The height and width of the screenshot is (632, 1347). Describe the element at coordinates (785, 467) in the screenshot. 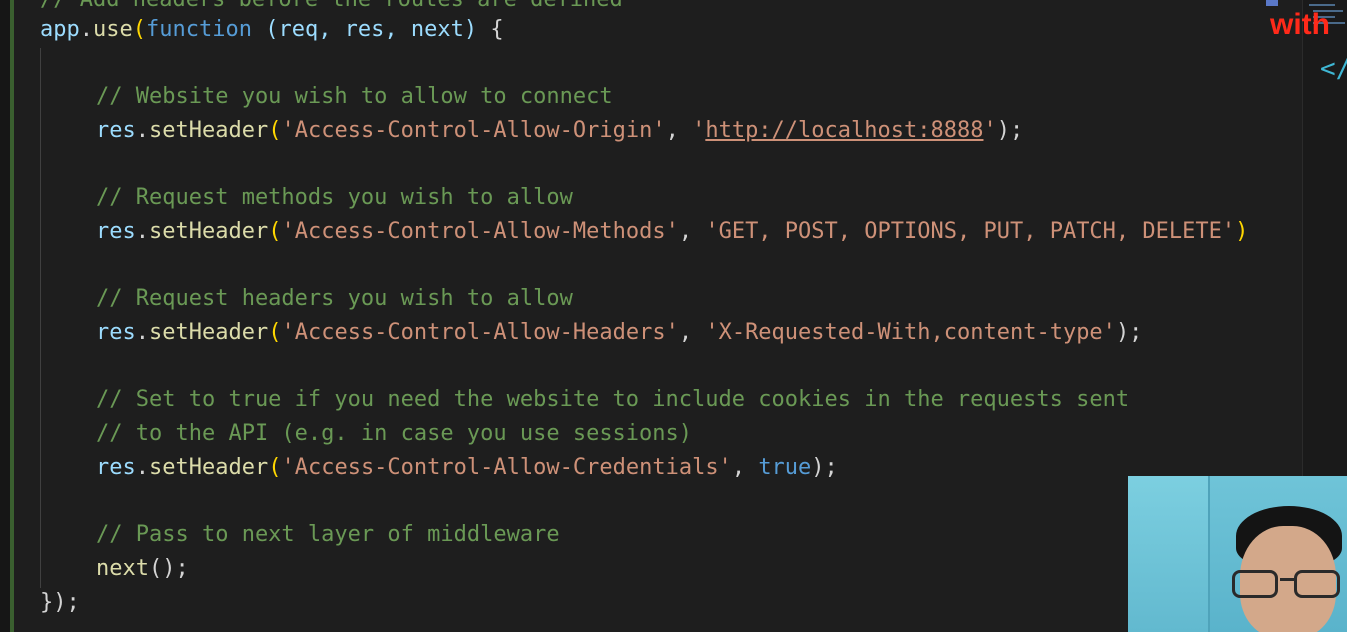

I see `token-keyword: true` at that location.